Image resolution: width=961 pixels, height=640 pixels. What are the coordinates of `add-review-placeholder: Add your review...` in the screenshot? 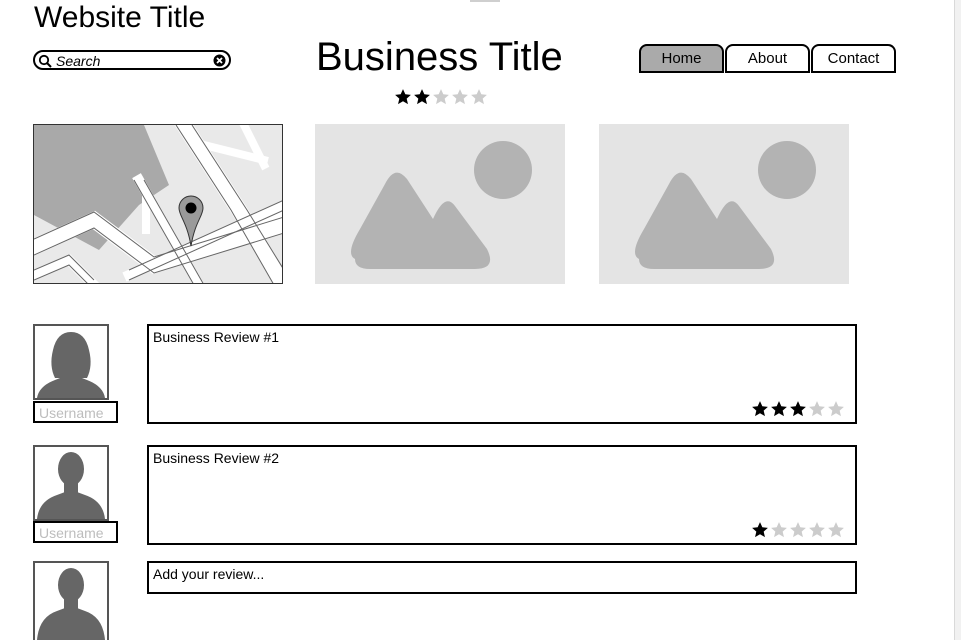 It's located at (209, 574).